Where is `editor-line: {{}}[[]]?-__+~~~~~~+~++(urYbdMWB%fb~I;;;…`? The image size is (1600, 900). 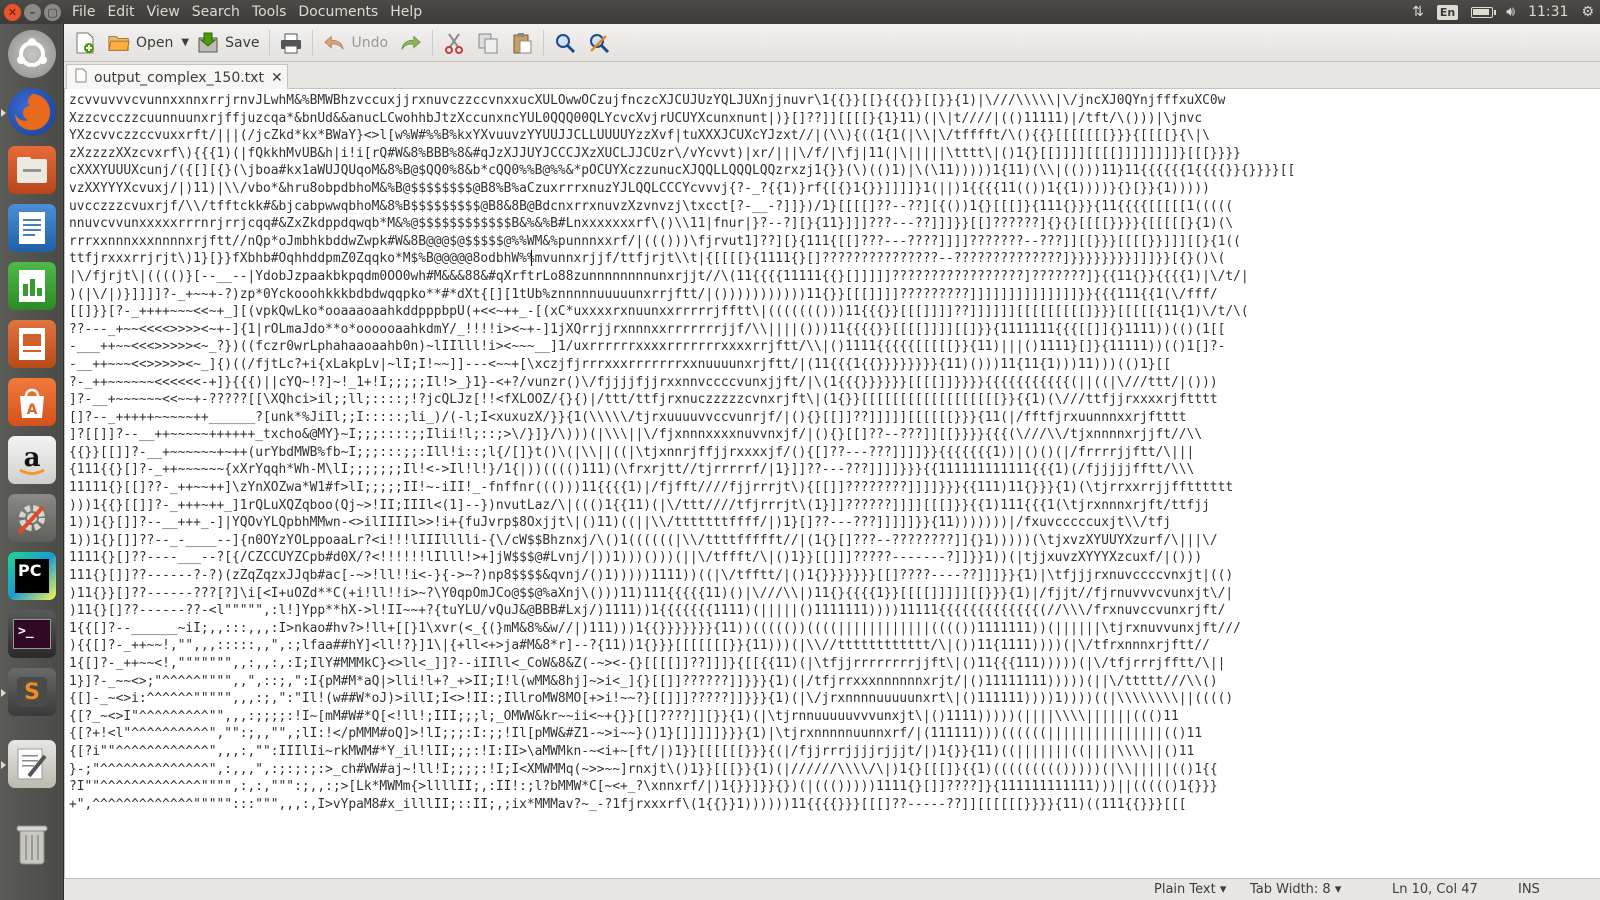
editor-line: {{}}[[]]?-__+~~~~~~+~++(urYbdMWB%fb~I;;;… is located at coordinates (682, 453).